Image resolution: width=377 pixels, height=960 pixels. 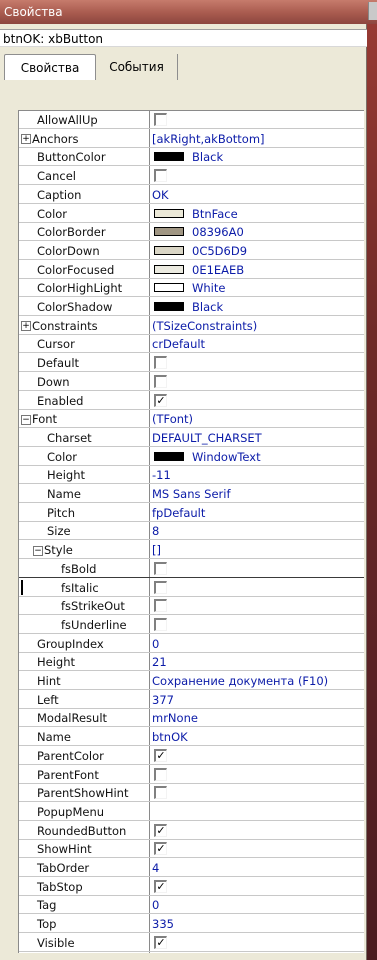 What do you see at coordinates (258, 736) in the screenshot?
I see `property-value: btnOK` at bounding box center [258, 736].